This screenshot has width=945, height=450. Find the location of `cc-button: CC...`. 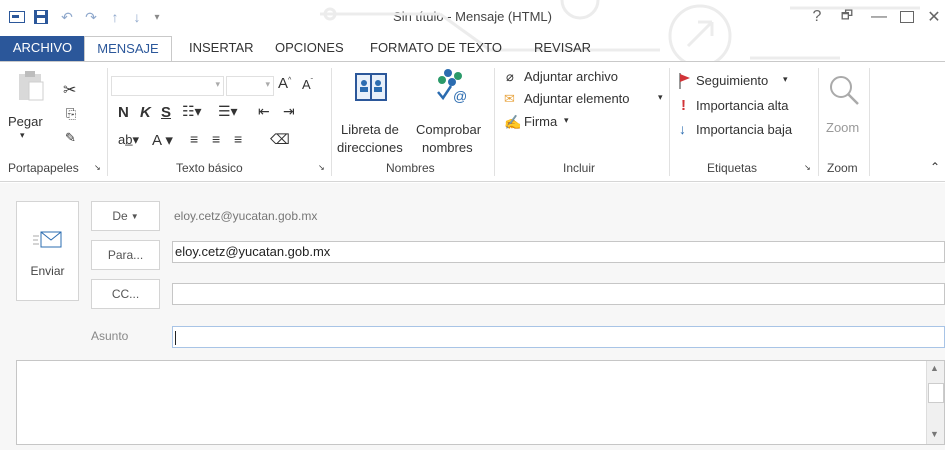

cc-button: CC... is located at coordinates (125, 294).